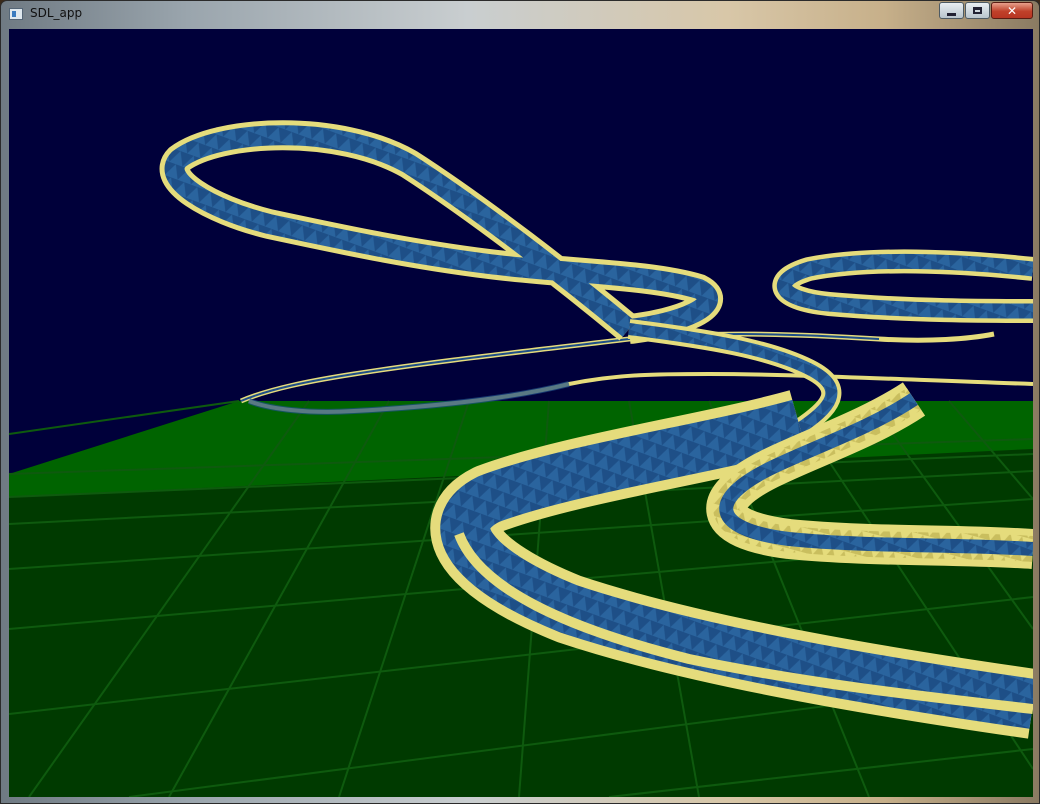 The image size is (1040, 804). What do you see at coordinates (56, 13) in the screenshot?
I see `window-title: SDL_app` at bounding box center [56, 13].